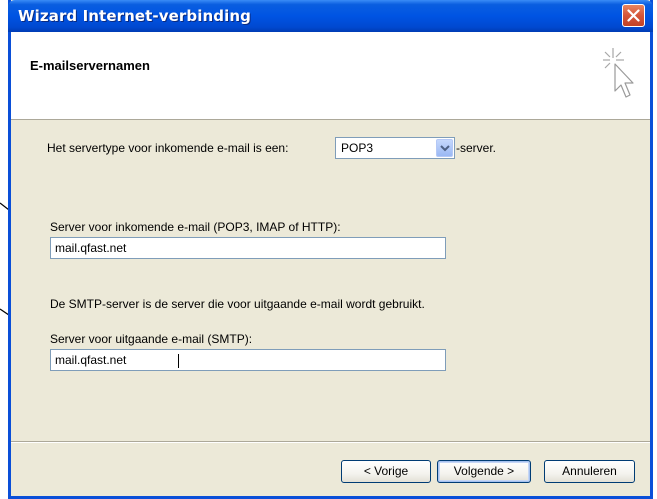 Image resolution: width=657 pixels, height=499 pixels. I want to click on close-button, so click(633, 15).